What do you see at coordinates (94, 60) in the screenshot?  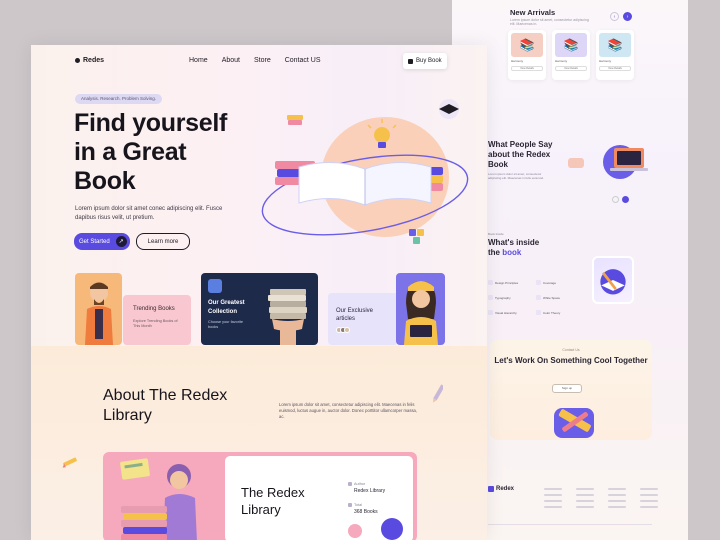 I see `brand-name: Redes` at bounding box center [94, 60].